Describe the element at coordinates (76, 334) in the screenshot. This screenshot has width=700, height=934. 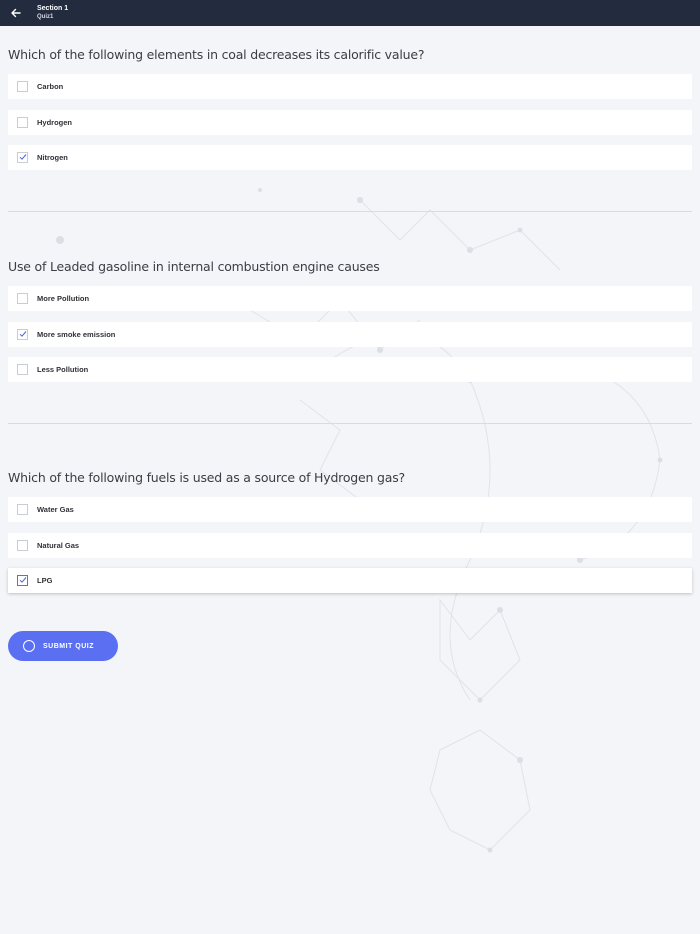
I see `option-label: More smoke emission` at that location.